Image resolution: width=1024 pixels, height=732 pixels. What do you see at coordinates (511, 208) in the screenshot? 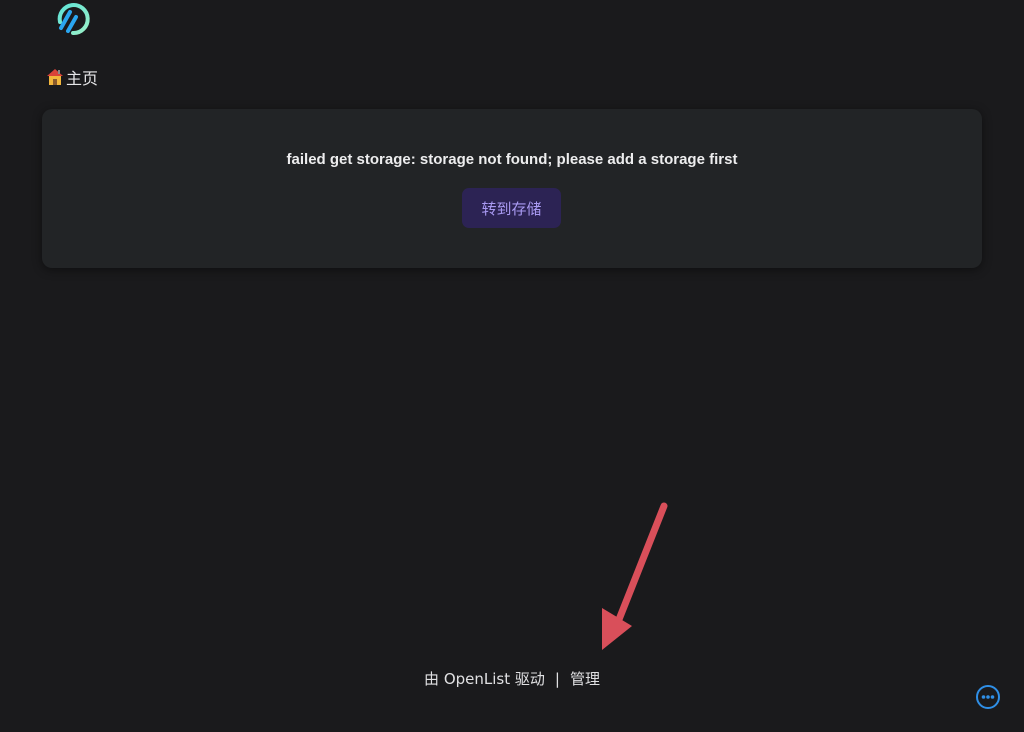
I see `go-to-storage-button: 转到存储` at bounding box center [511, 208].